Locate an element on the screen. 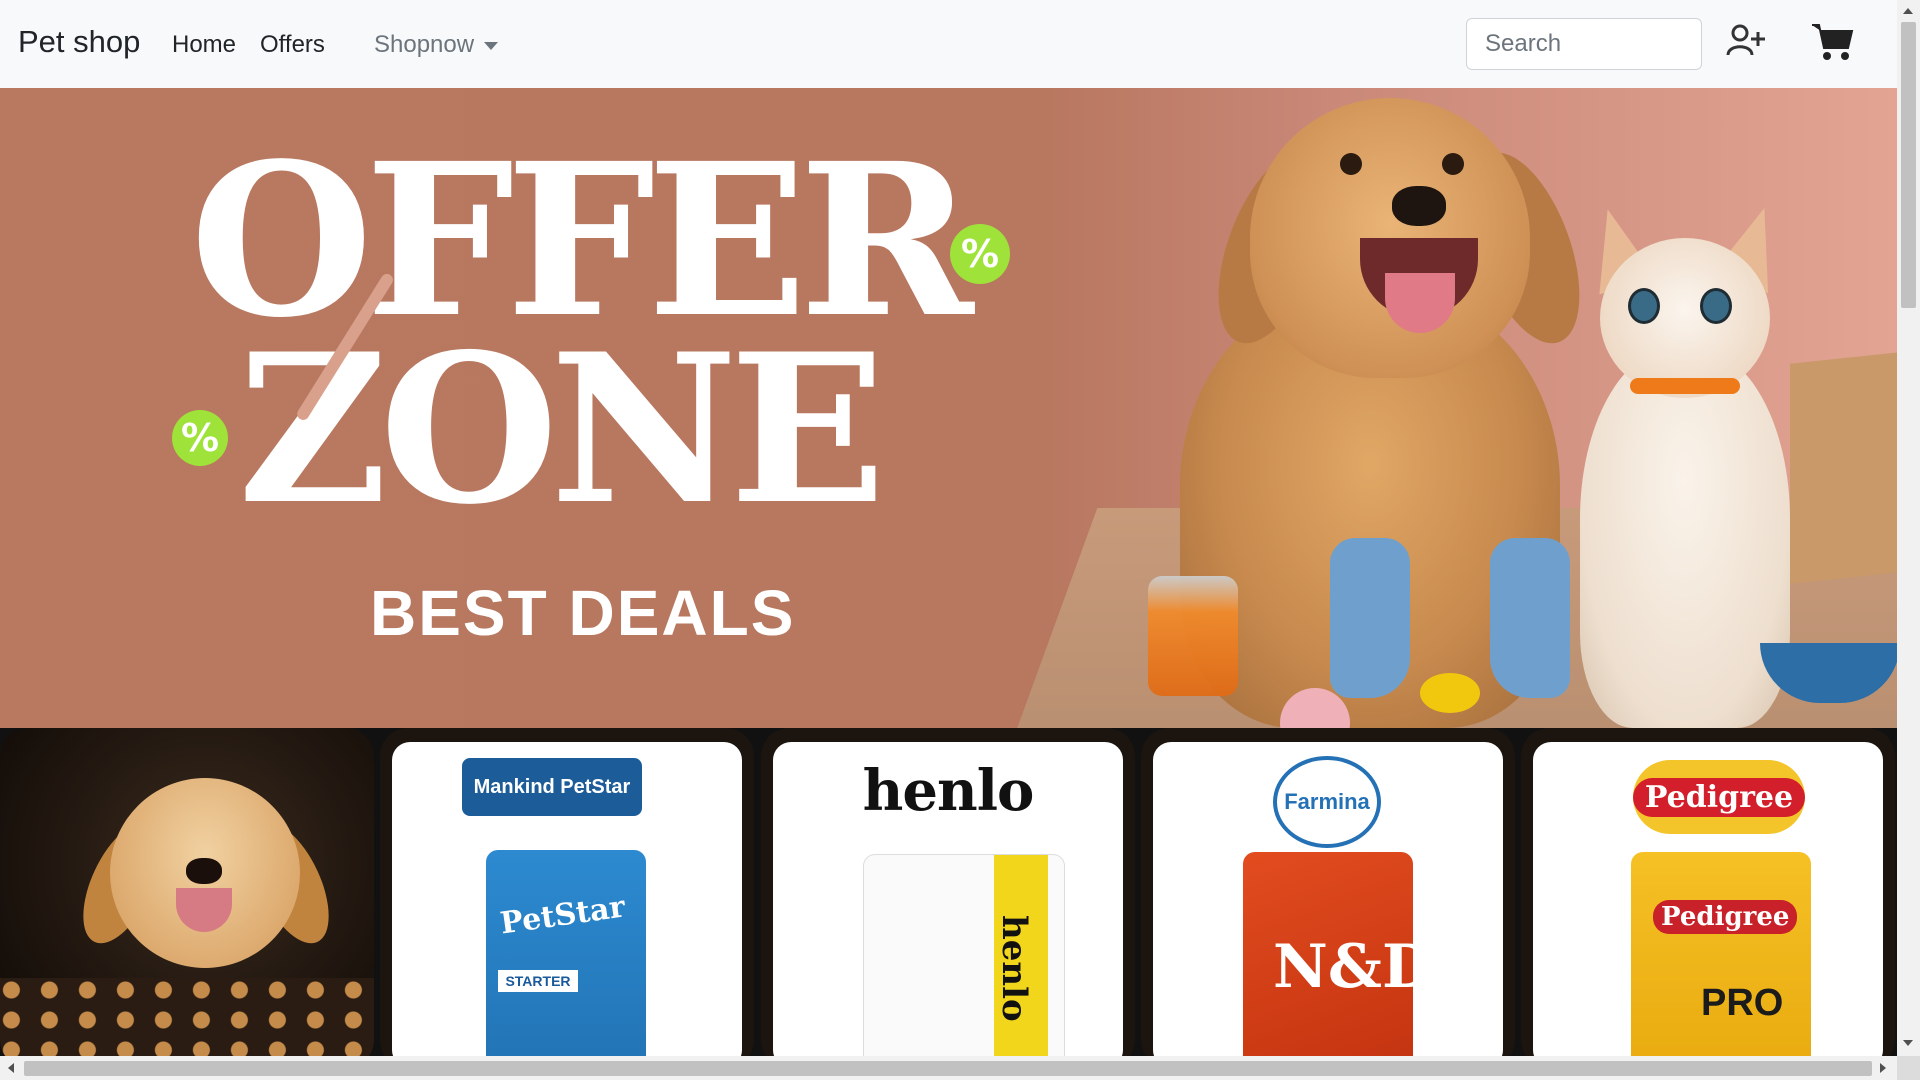 Image resolution: width=1920 pixels, height=1080 pixels. dog-nose is located at coordinates (1419, 206).